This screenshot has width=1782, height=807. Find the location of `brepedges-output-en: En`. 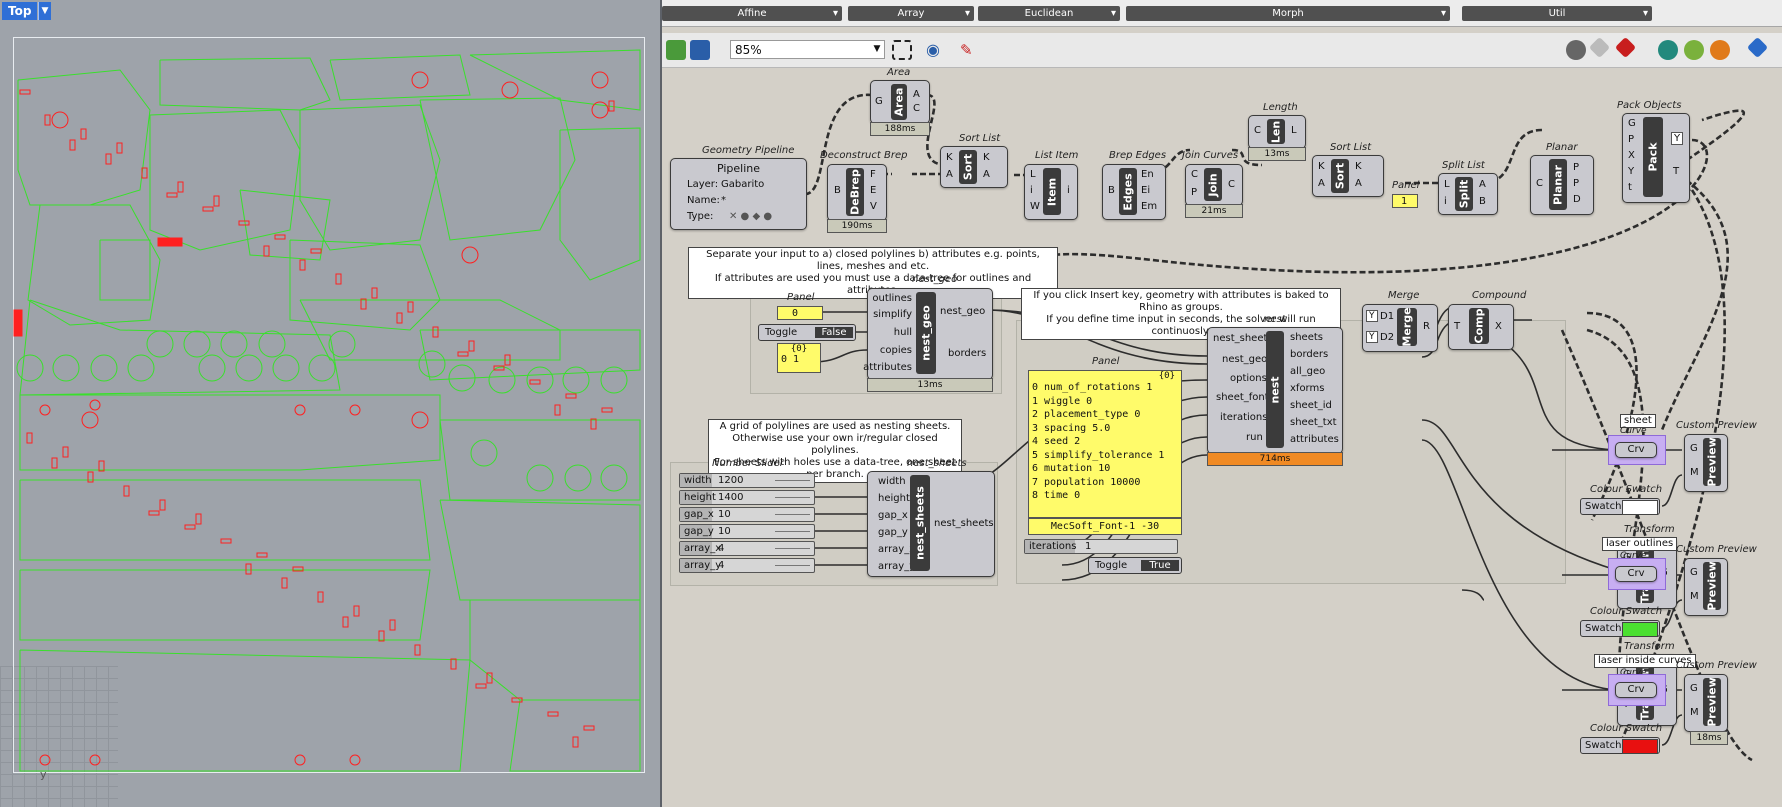

brepedges-output-en: En is located at coordinates (1147, 174).